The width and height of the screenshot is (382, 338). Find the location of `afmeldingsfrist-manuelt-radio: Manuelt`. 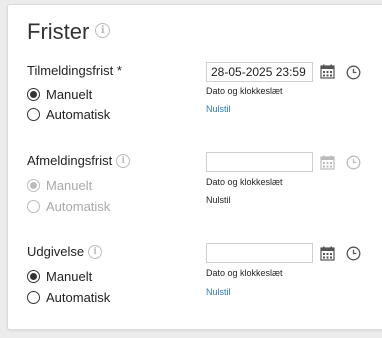

afmeldingsfrist-manuelt-radio: Manuelt is located at coordinates (59, 185).